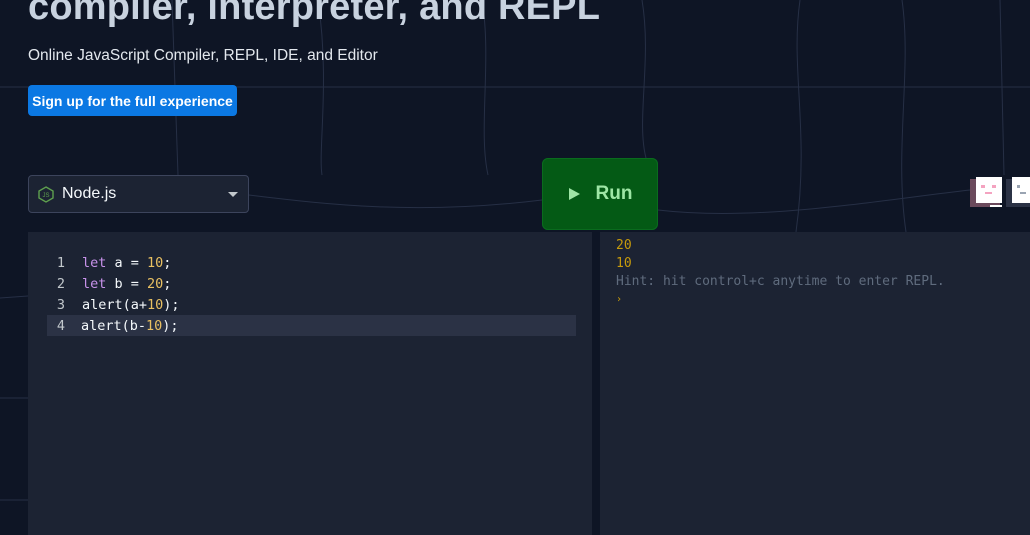 Image resolution: width=1030 pixels, height=535 pixels. I want to click on language-select-value: Node.js, so click(89, 193).